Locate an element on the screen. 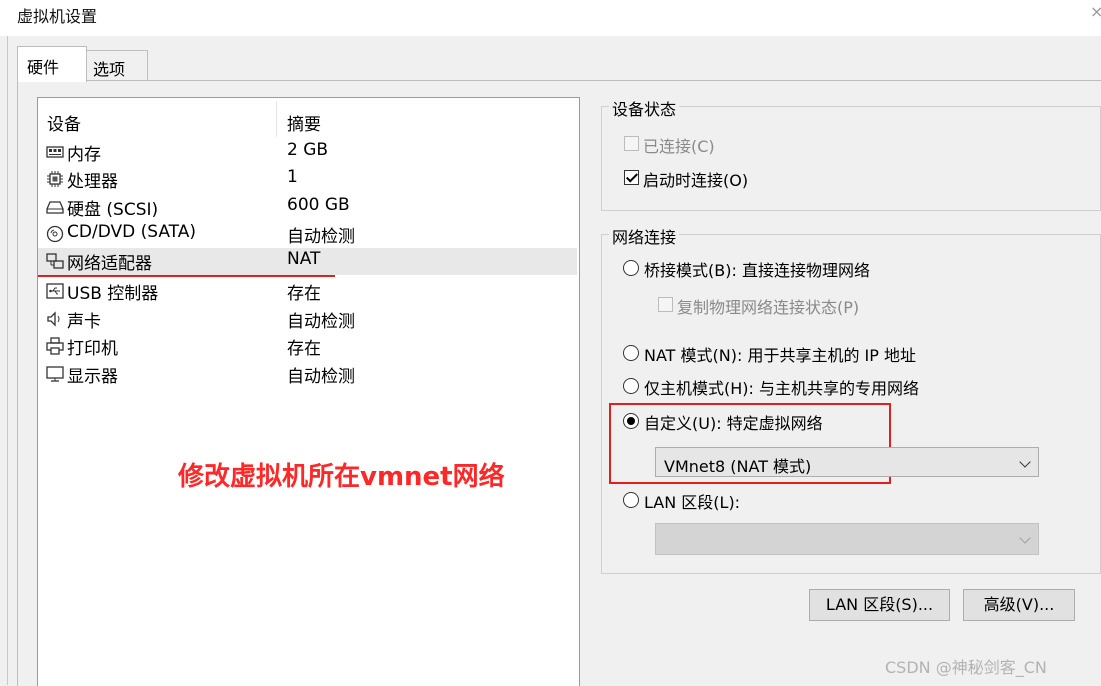 The height and width of the screenshot is (686, 1101). window-title: 虚拟机设置 is located at coordinates (57, 16).